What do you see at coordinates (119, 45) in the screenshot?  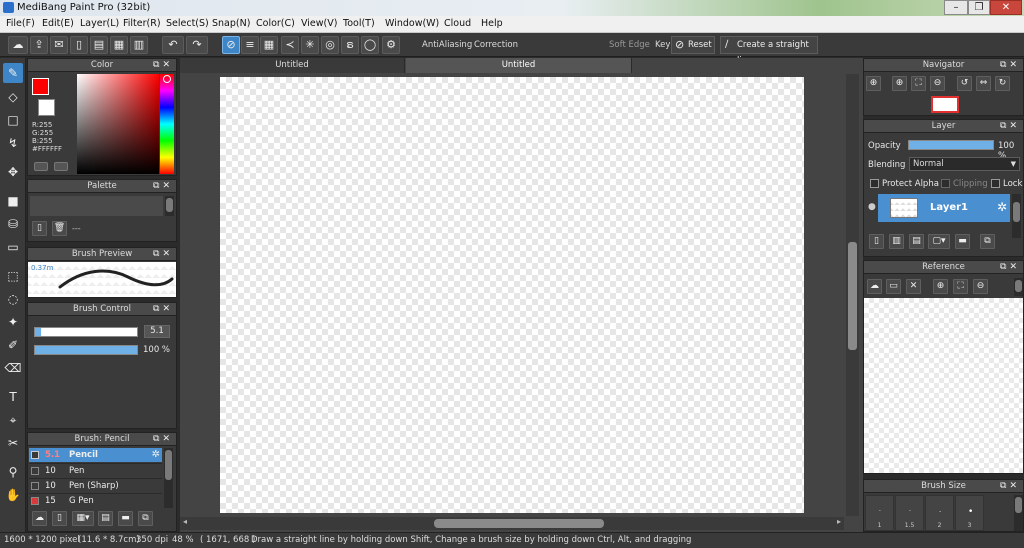 I see `material-icon: ▦` at bounding box center [119, 45].